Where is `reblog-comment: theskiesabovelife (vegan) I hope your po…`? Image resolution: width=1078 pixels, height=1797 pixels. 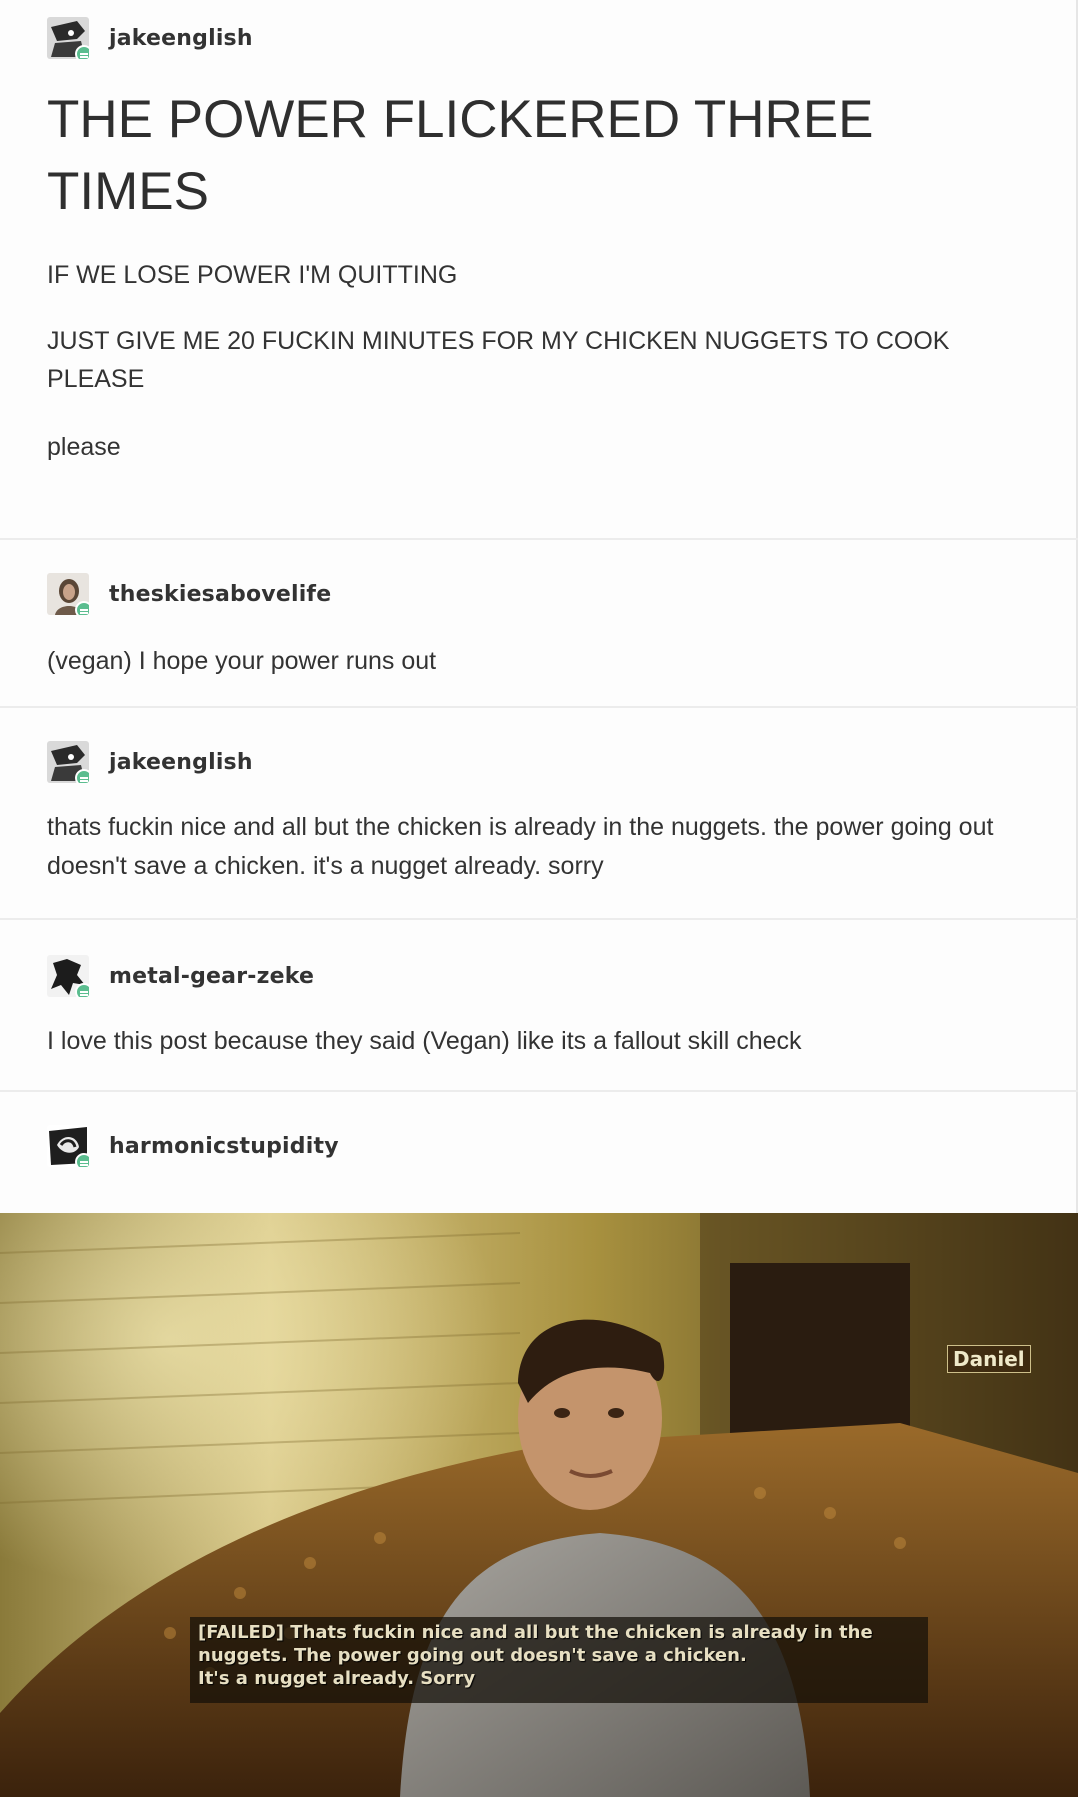 reblog-comment: theskiesabovelife (vegan) I hope your po… is located at coordinates (539, 624).